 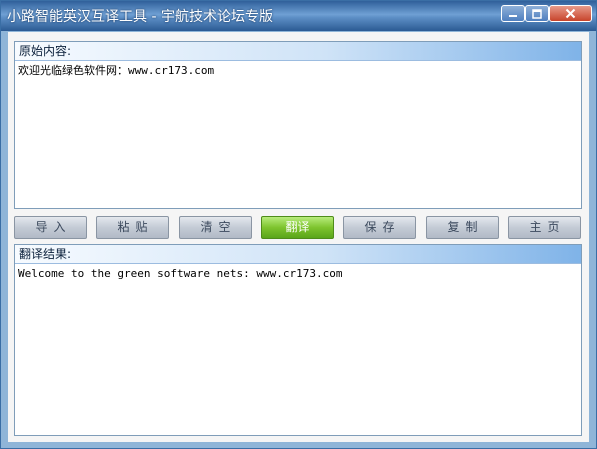 I want to click on close-icon, so click(x=570, y=13).